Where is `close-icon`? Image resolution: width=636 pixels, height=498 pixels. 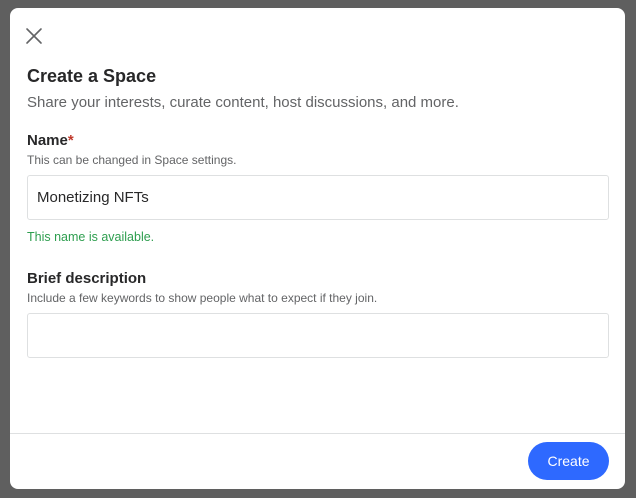
close-icon is located at coordinates (34, 36).